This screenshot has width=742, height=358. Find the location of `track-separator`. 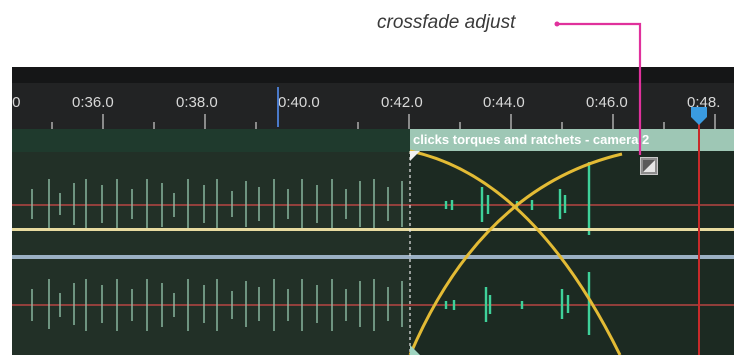

track-separator is located at coordinates (373, 229).